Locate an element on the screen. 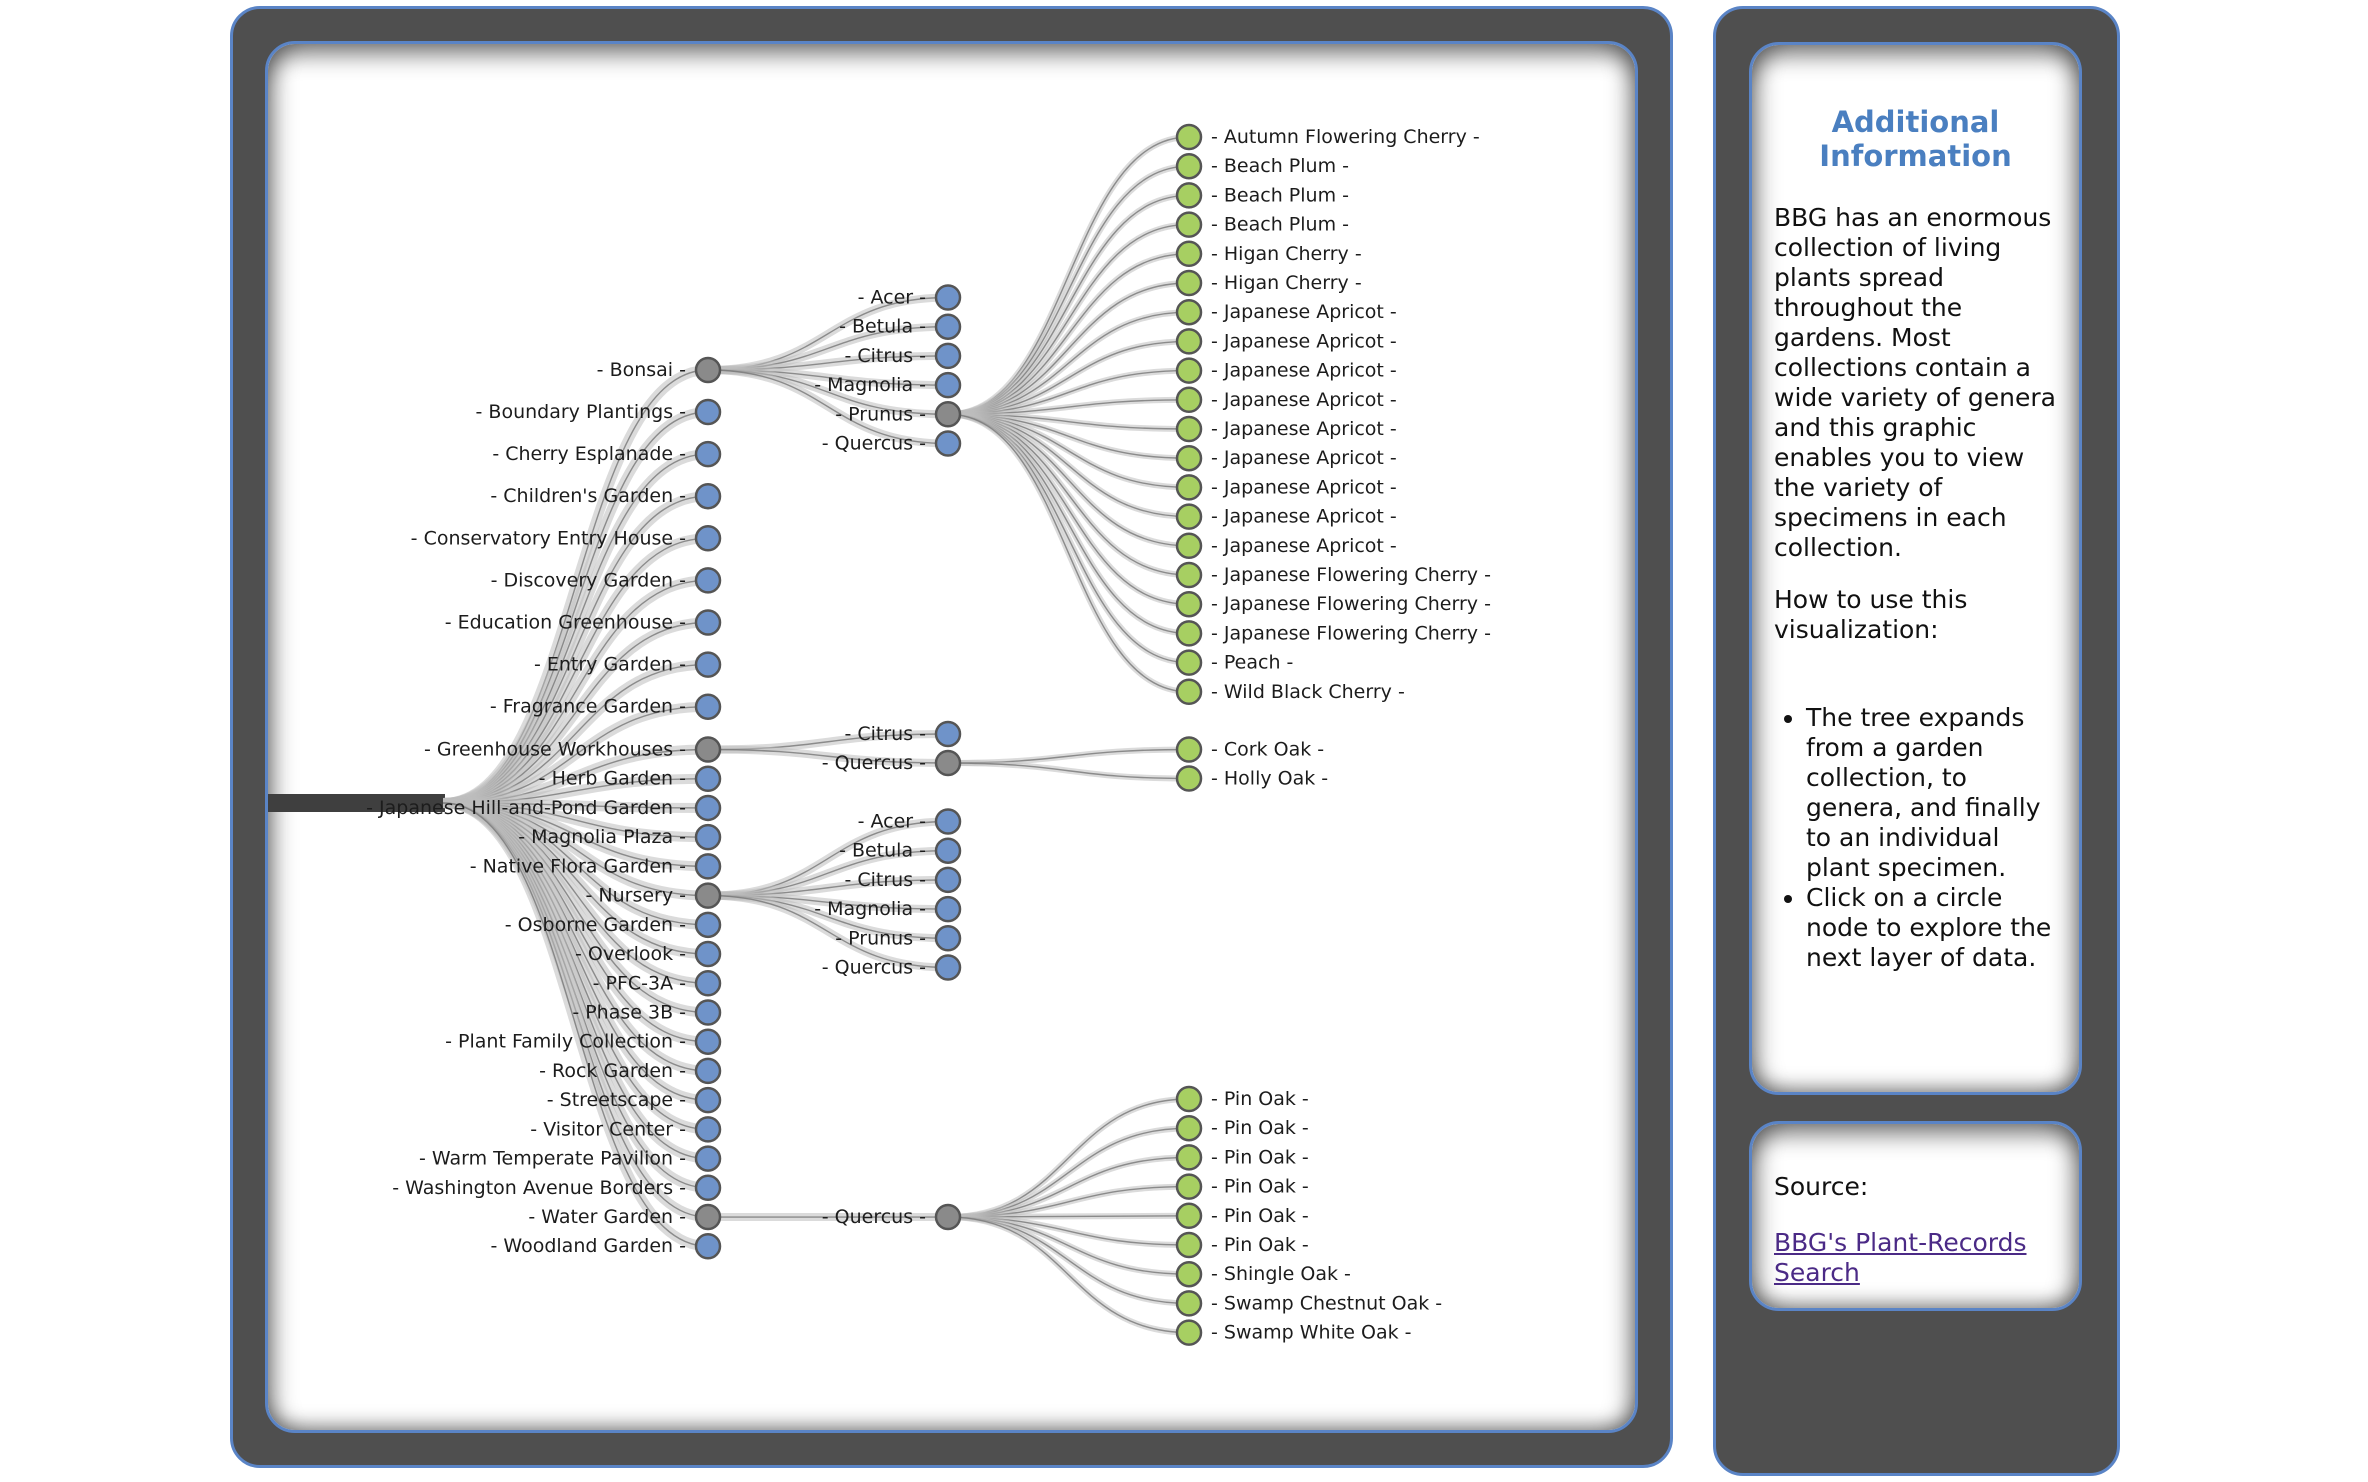 This screenshot has width=2368, height=1482. collection-node-washington-avenue-borders is located at coordinates (708, 1188).